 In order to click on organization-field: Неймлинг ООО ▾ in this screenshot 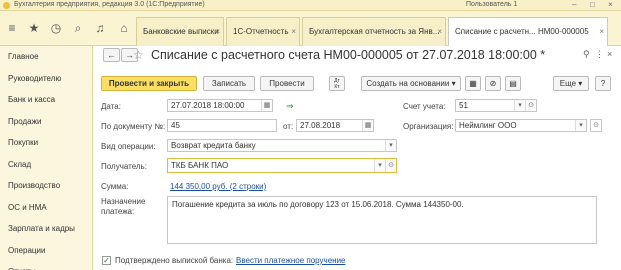, I will do `click(521, 125)`.